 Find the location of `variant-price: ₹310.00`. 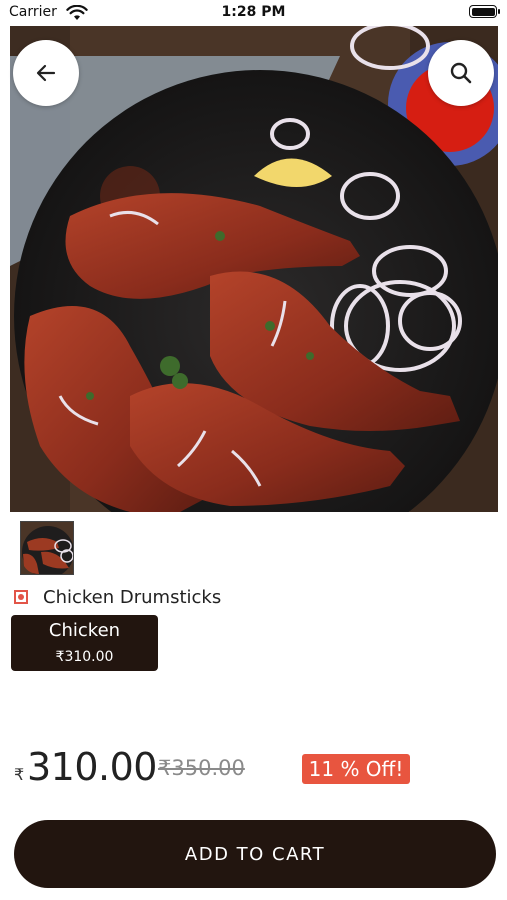

variant-price: ₹310.00 is located at coordinates (84, 657).